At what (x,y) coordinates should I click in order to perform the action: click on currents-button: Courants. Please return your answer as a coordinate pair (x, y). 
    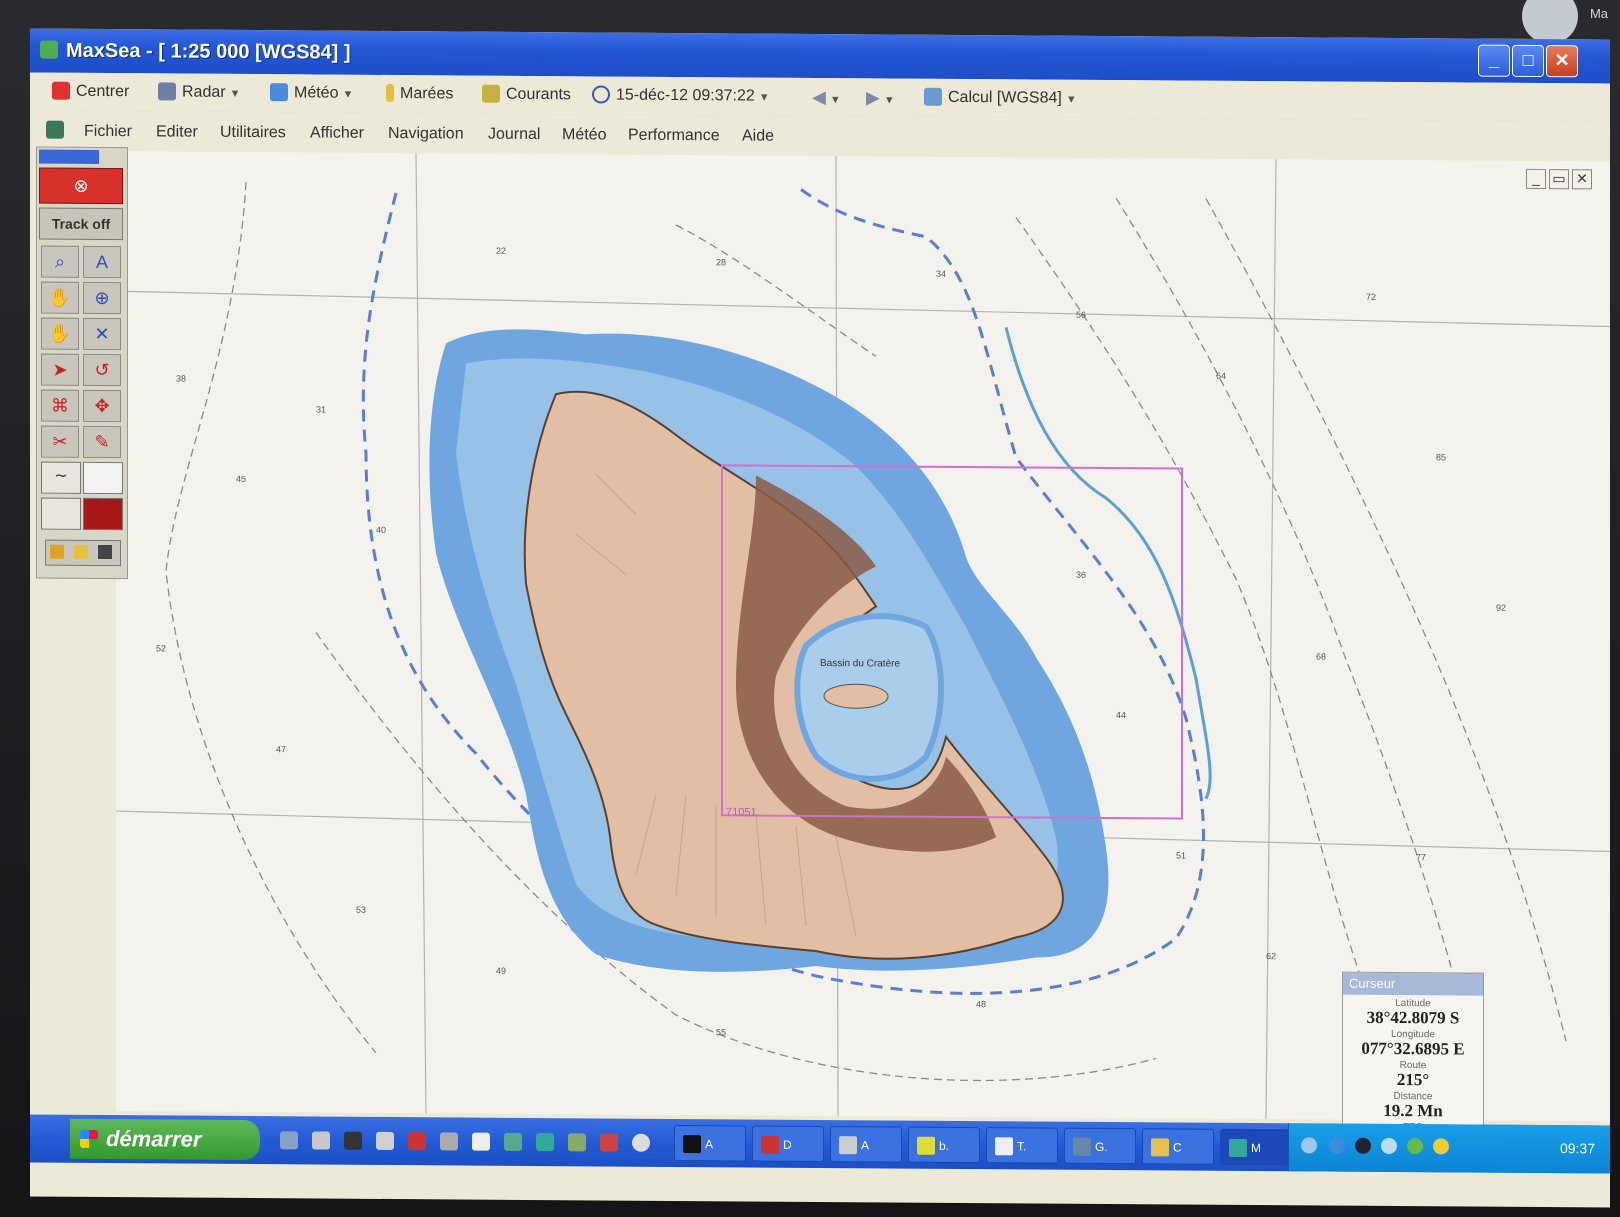
    Looking at the image, I should click on (526, 94).